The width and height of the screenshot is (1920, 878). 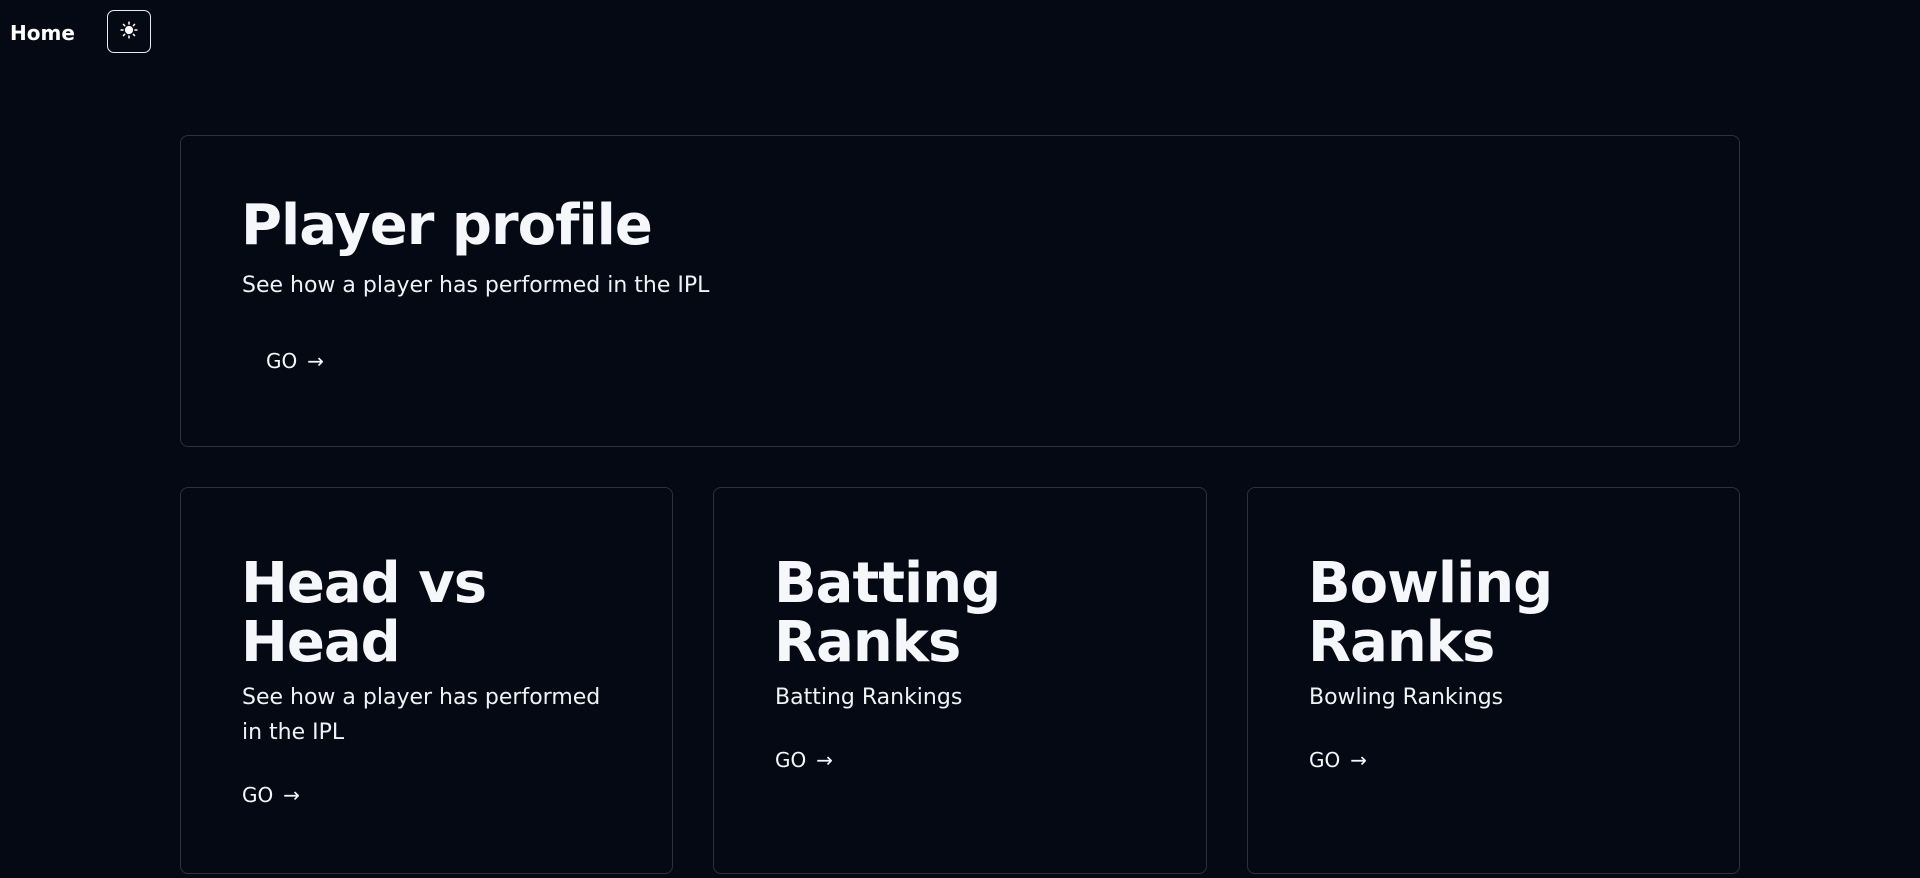 What do you see at coordinates (364, 613) in the screenshot?
I see `card-title: Head vs Head` at bounding box center [364, 613].